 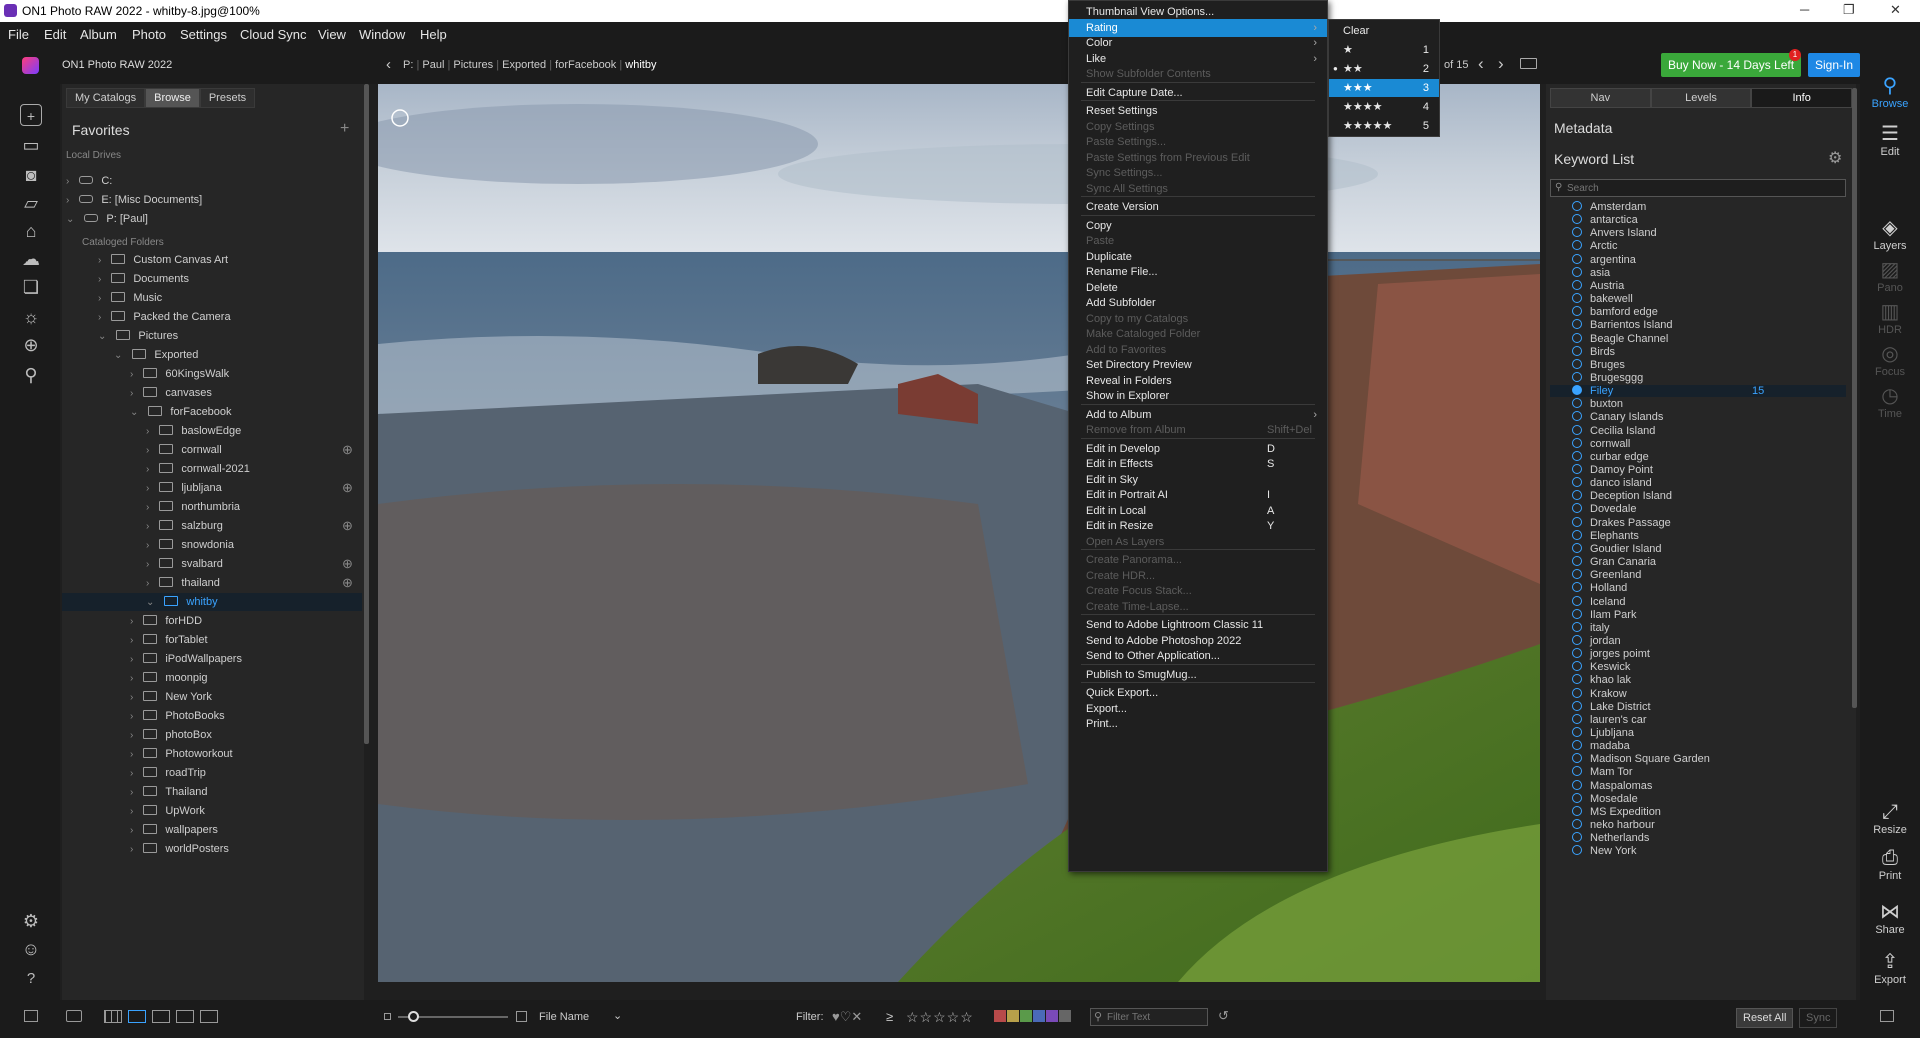 What do you see at coordinates (1890, 234) in the screenshot?
I see `module-layers: ◈ Layers` at bounding box center [1890, 234].